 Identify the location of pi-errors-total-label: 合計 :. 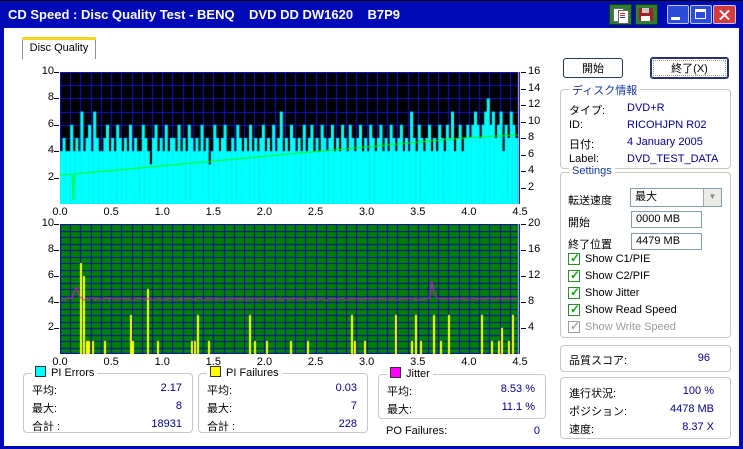
(46, 427).